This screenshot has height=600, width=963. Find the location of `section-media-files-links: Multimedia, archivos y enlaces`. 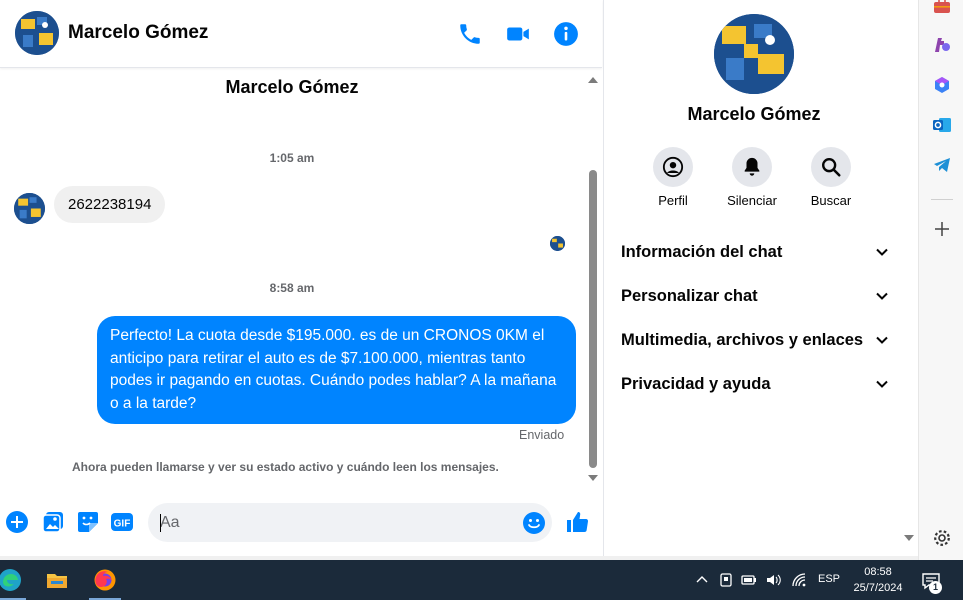

section-media-files-links: Multimedia, archivos y enlaces is located at coordinates (755, 340).